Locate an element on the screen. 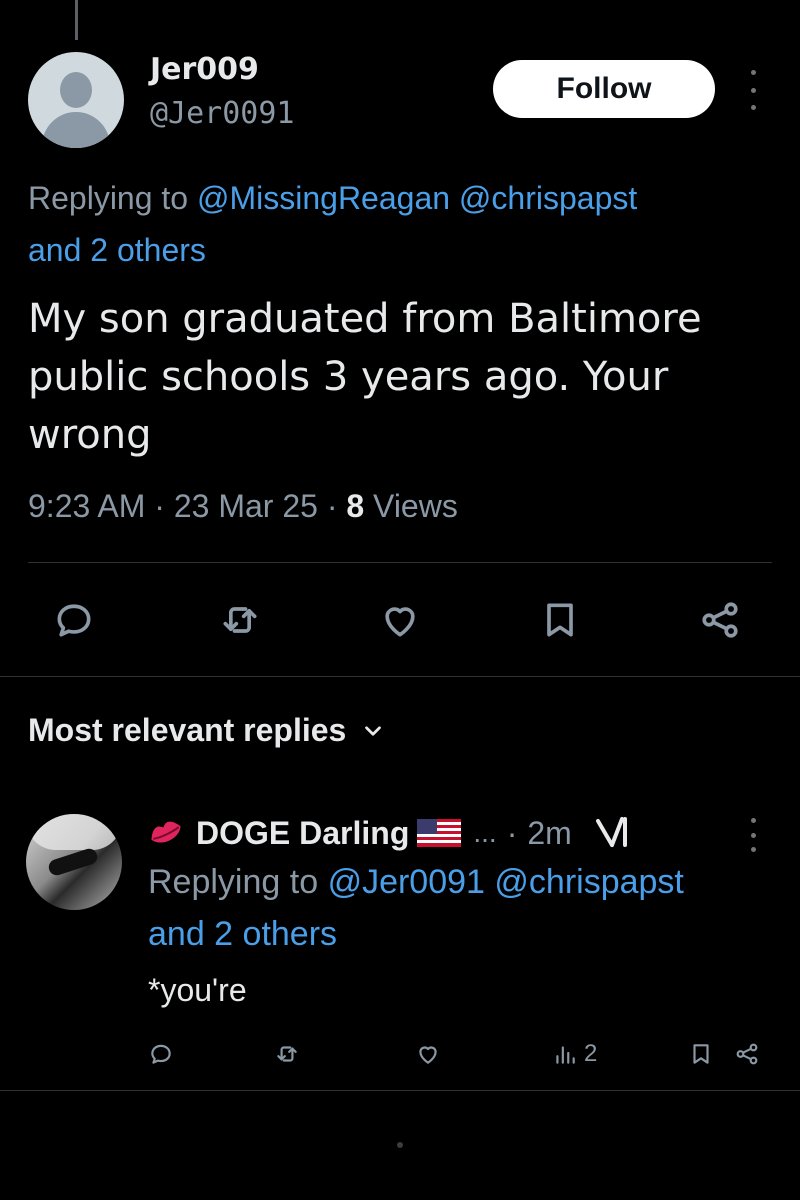  tweet-time: 9:23 AM is located at coordinates (86, 506).